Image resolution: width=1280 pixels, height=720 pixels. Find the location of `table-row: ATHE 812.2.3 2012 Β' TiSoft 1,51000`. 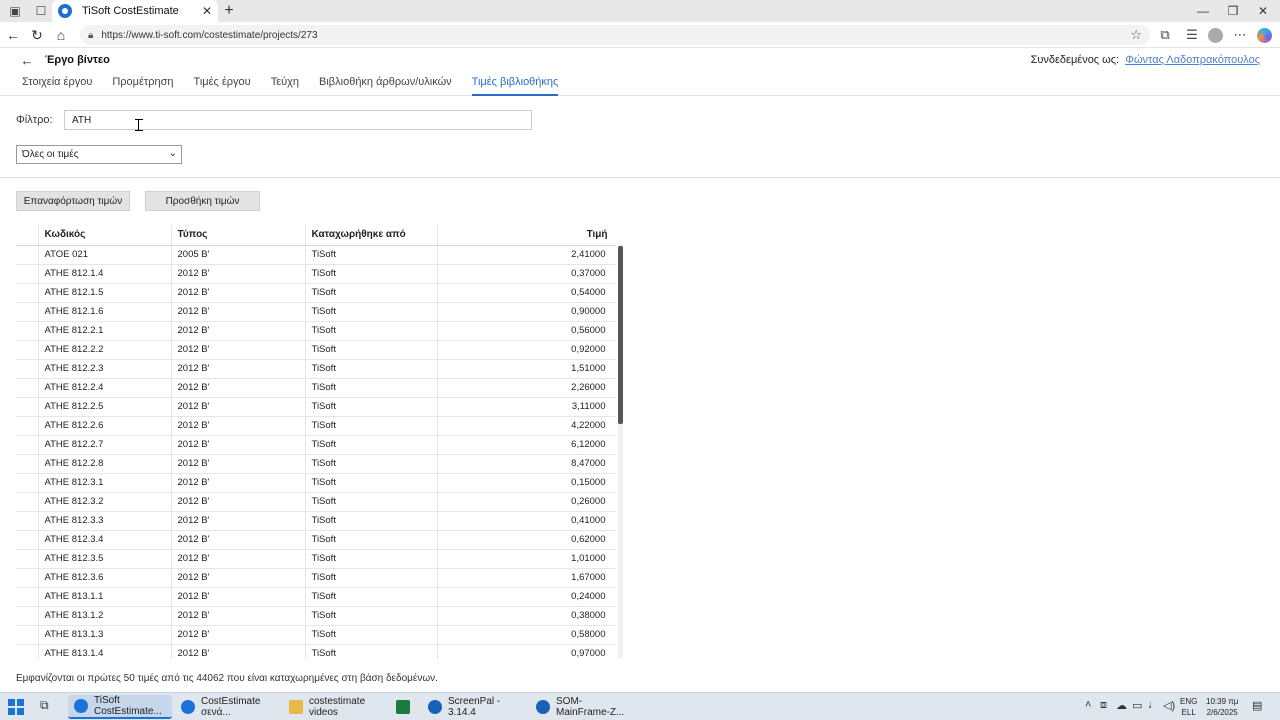

table-row: ATHE 812.2.3 2012 Β' TiSoft 1,51000 is located at coordinates (316, 369).